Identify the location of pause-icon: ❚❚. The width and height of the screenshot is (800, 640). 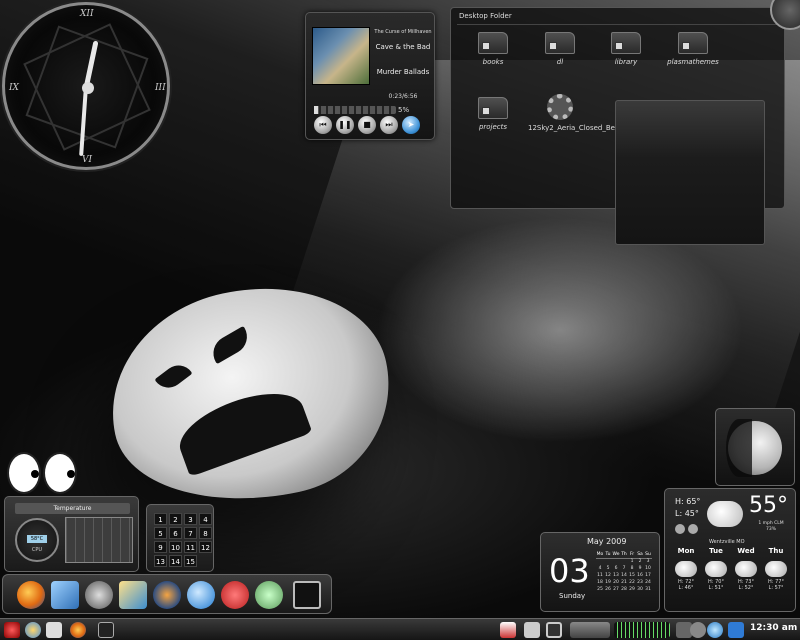
(345, 125).